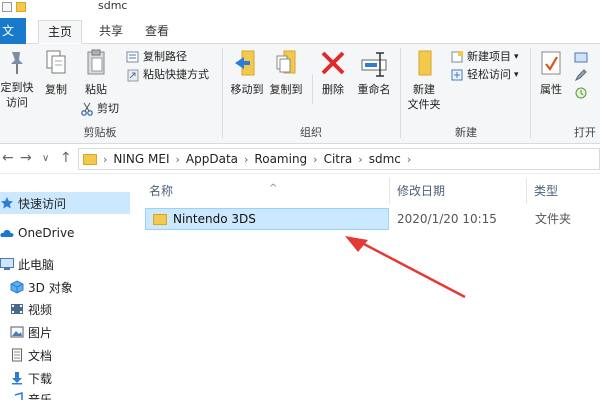 The width and height of the screenshot is (600, 400). Describe the element at coordinates (581, 75) in the screenshot. I see `edit-button` at that location.